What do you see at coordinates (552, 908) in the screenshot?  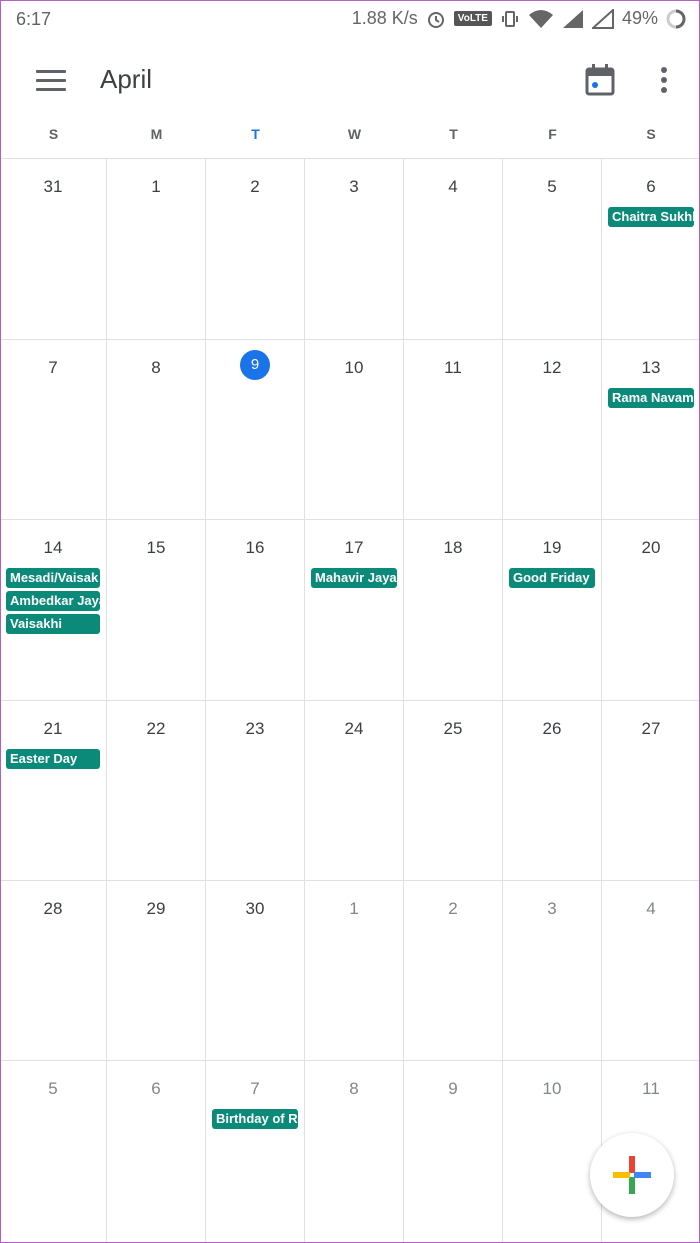 I see `date-number: 3` at bounding box center [552, 908].